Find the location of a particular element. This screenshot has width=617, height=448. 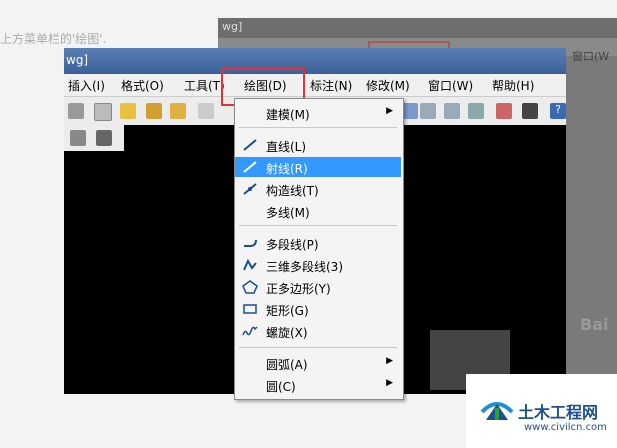

menu-help: 帮助(H) is located at coordinates (513, 85).